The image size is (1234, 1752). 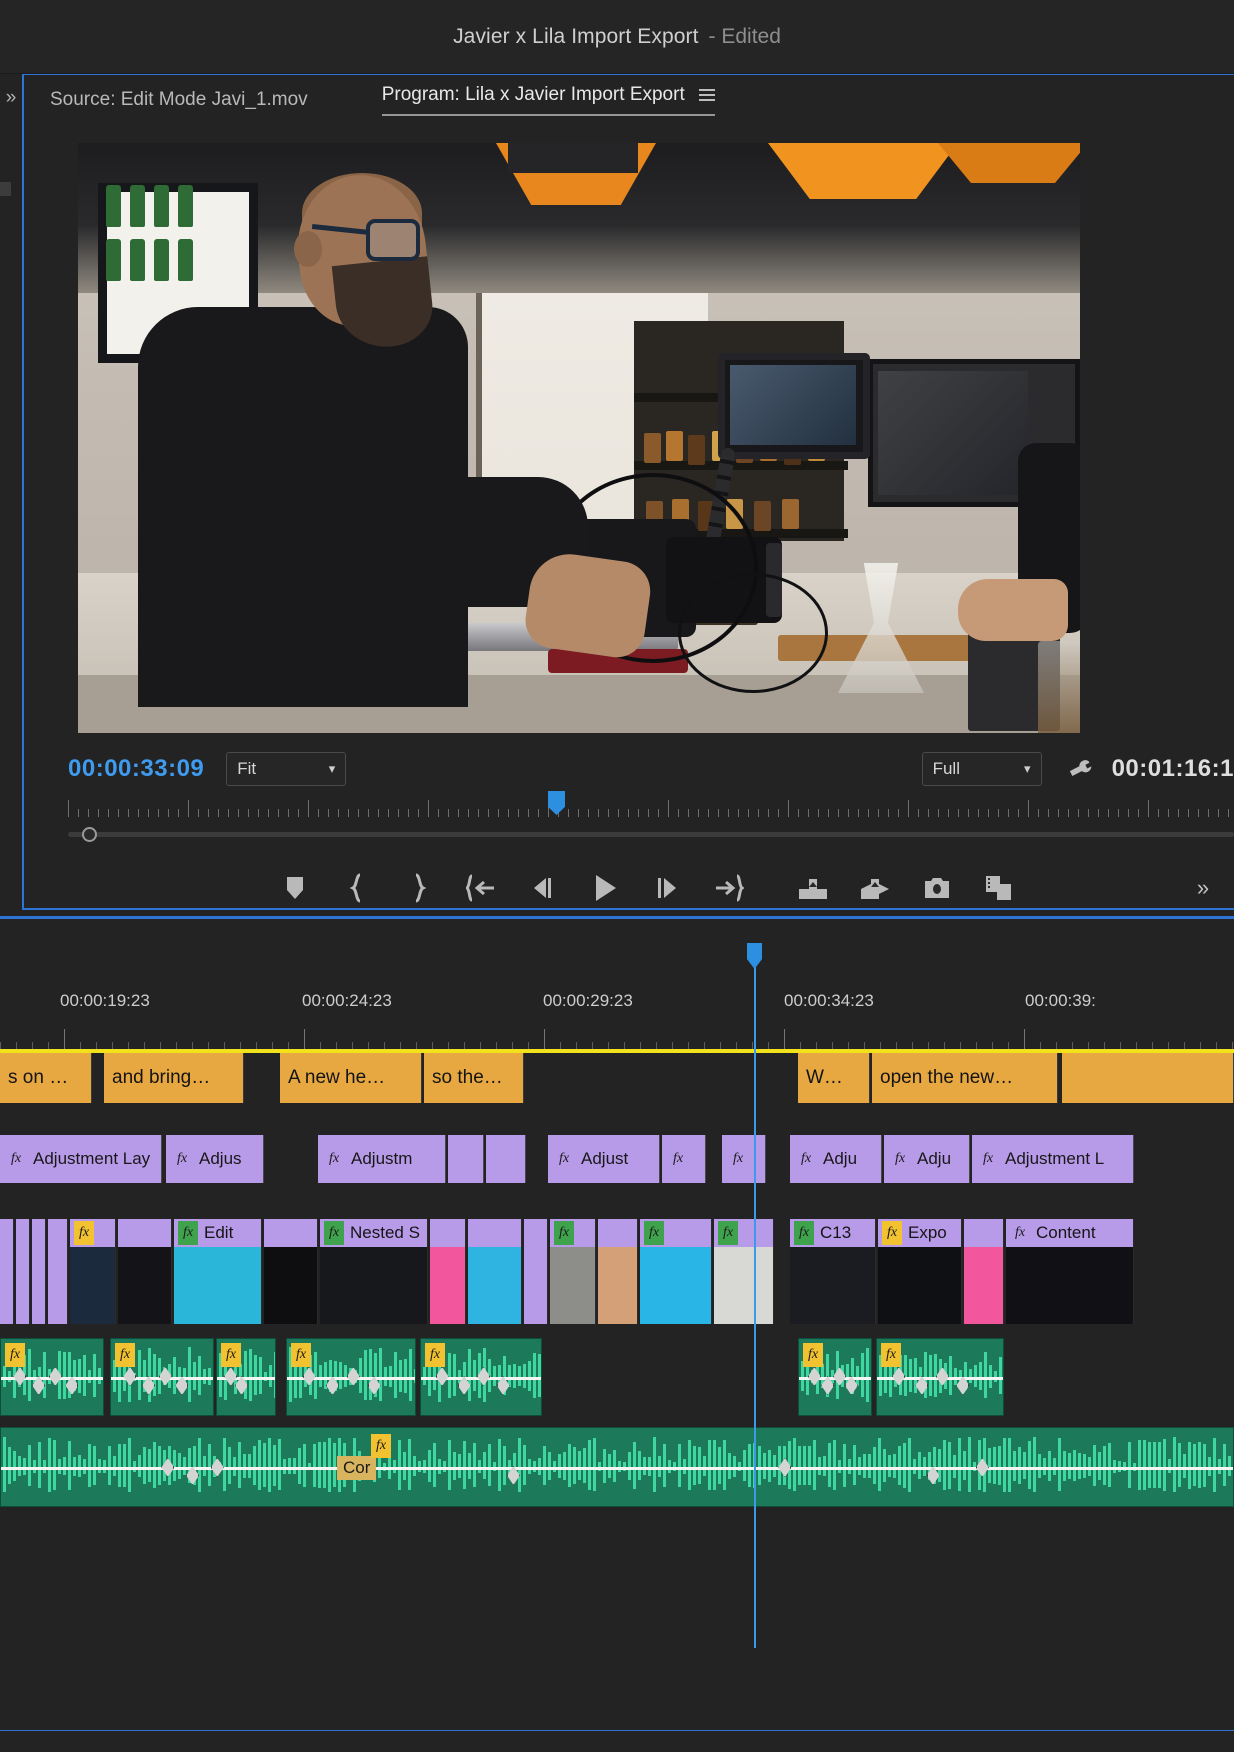 What do you see at coordinates (295, 888) in the screenshot?
I see `add-marker-button` at bounding box center [295, 888].